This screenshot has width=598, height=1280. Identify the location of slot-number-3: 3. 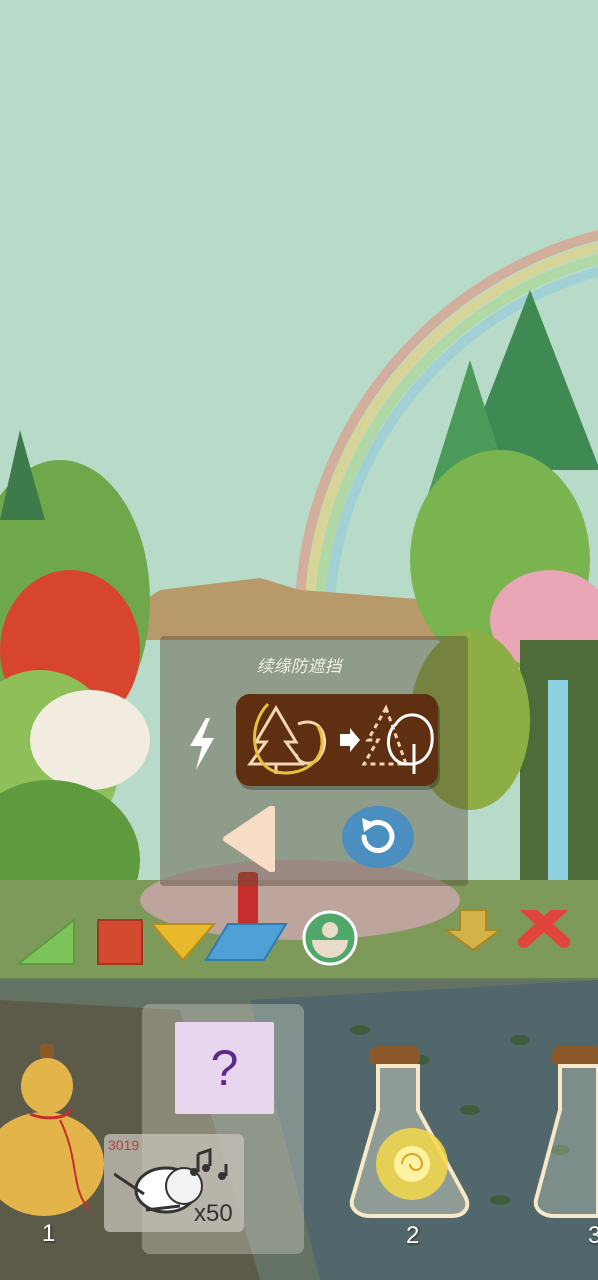
(593, 1235).